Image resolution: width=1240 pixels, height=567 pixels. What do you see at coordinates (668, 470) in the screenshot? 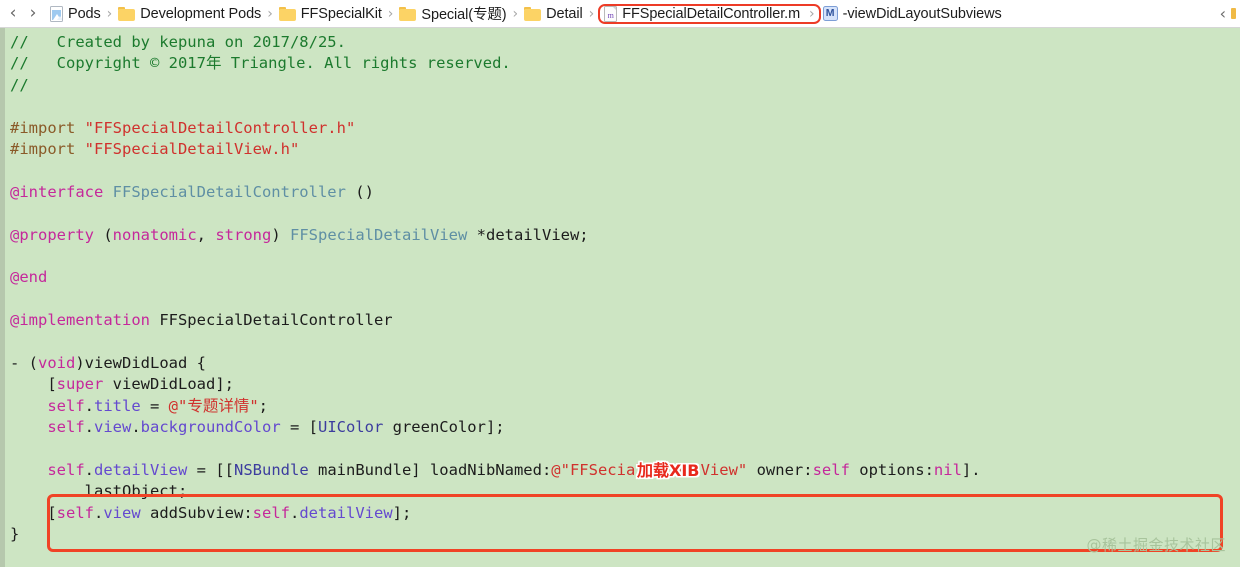
I see `xib-annotation-badge: 加载XIB` at bounding box center [668, 470].